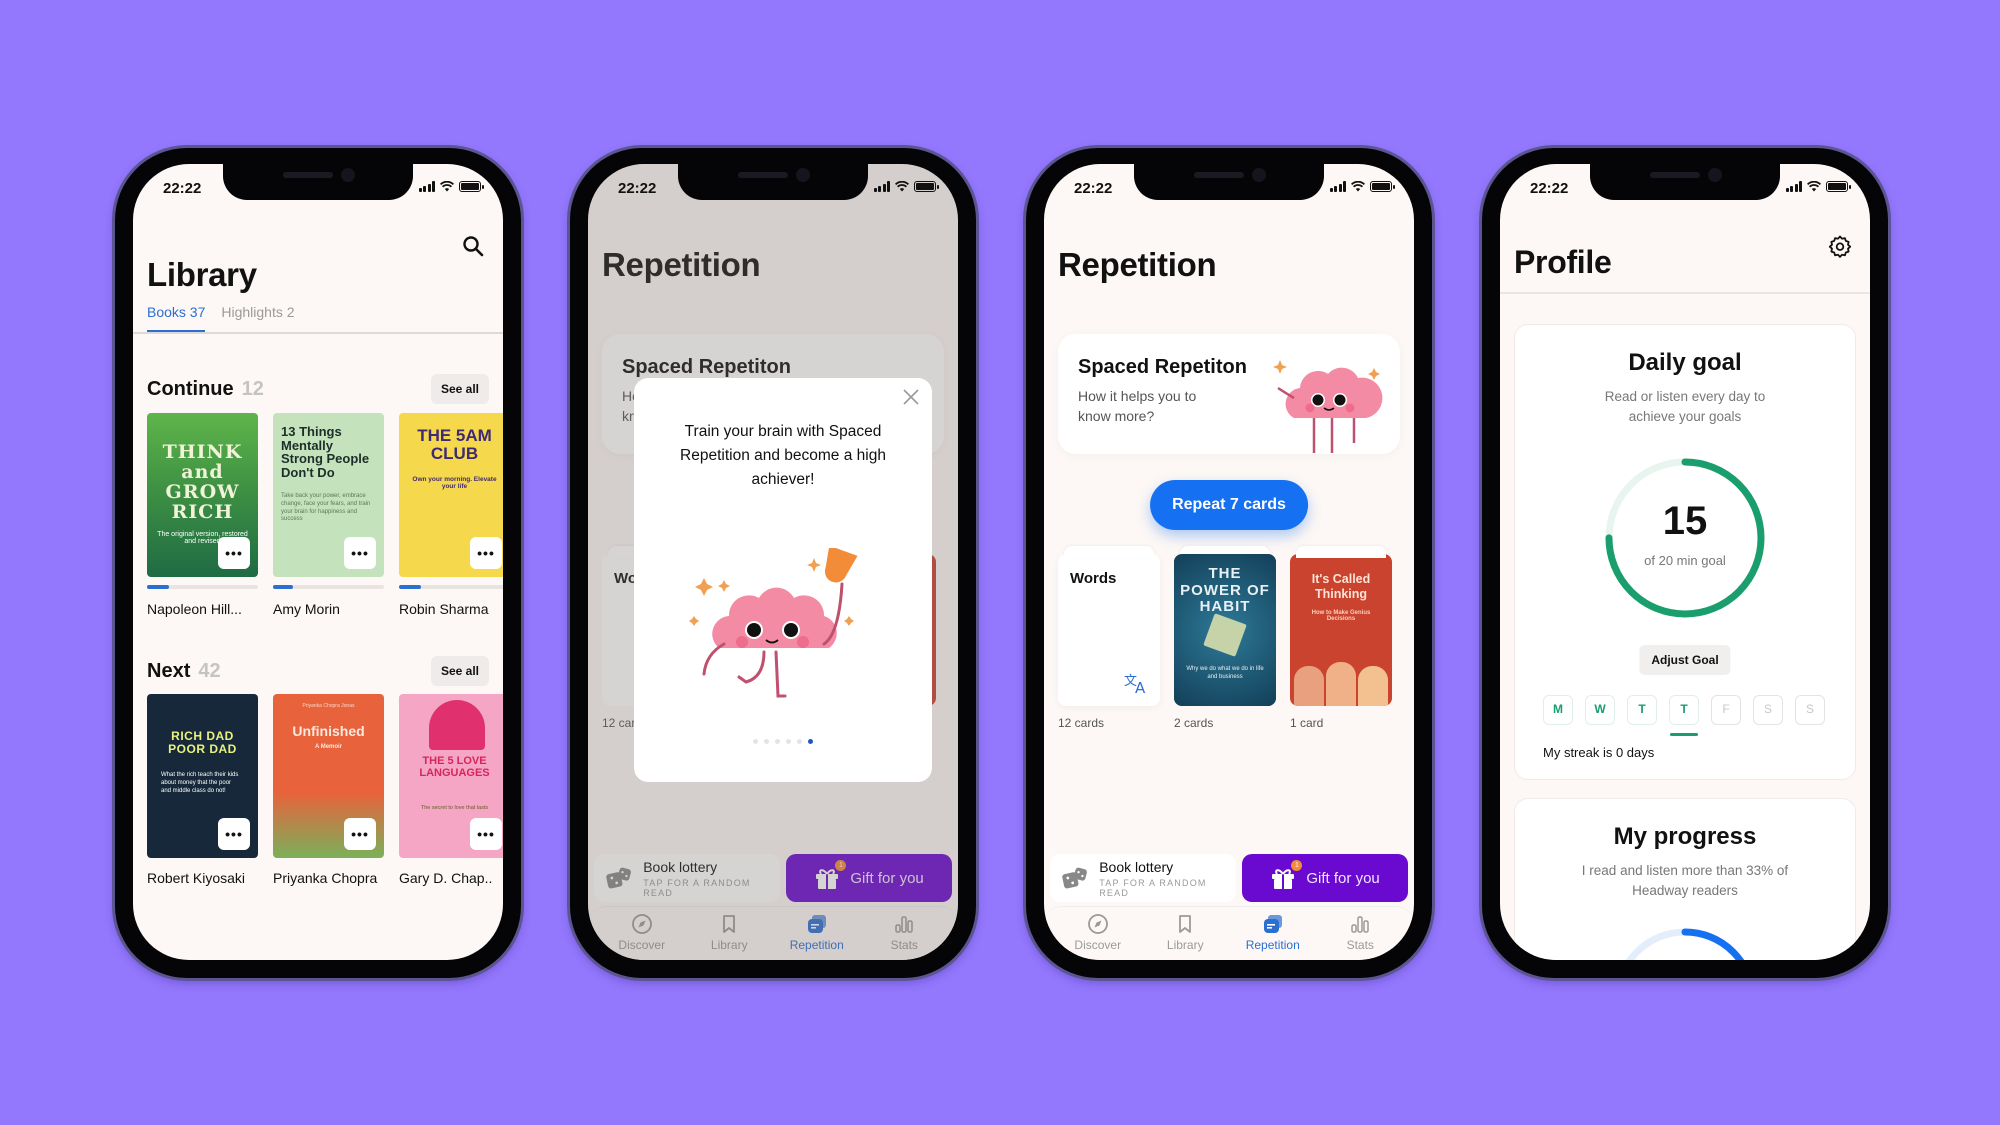  I want to click on daily-goal-ring: 15 of 20 min goal, so click(1685, 538).